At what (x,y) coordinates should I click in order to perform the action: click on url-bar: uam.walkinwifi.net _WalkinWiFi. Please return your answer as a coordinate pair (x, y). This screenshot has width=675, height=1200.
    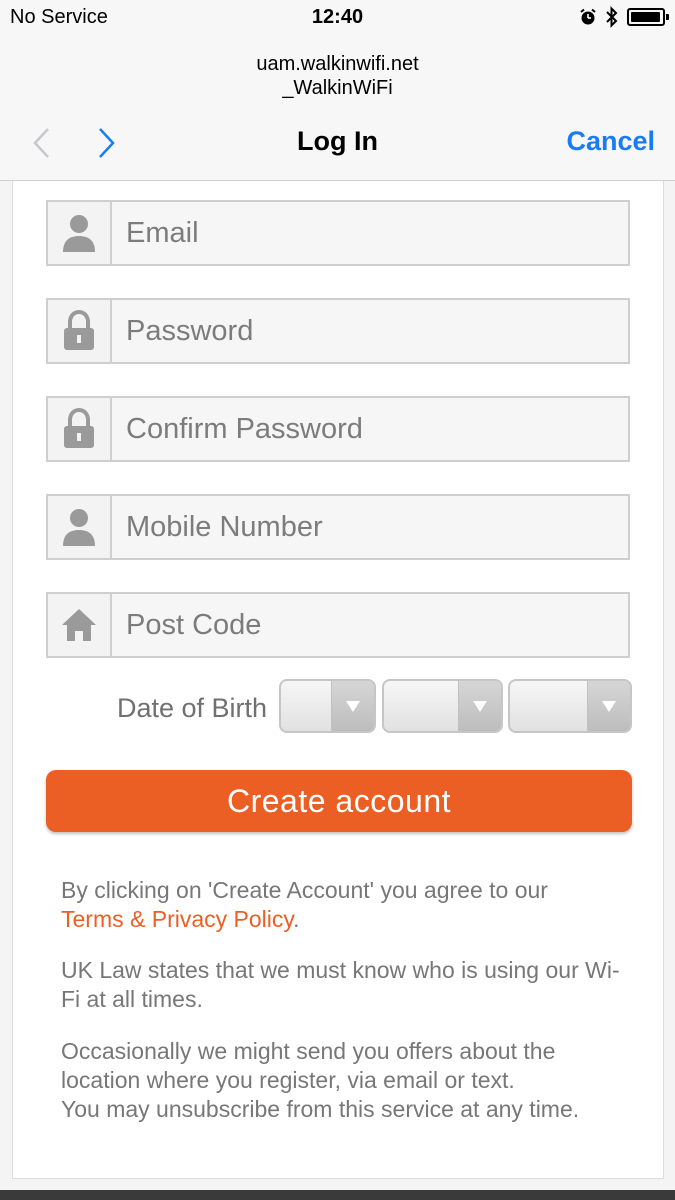
    Looking at the image, I should click on (337, 71).